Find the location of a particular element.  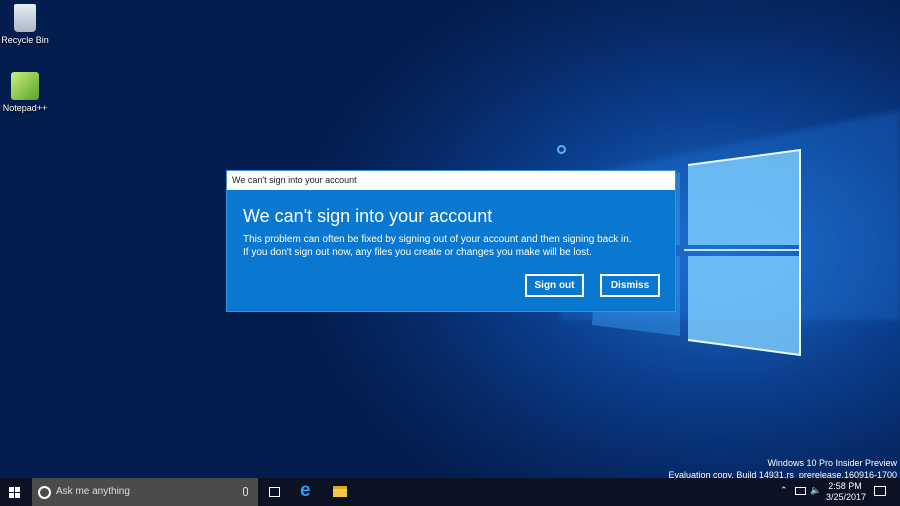

search-placeholder: Ask me anything is located at coordinates (93, 491).